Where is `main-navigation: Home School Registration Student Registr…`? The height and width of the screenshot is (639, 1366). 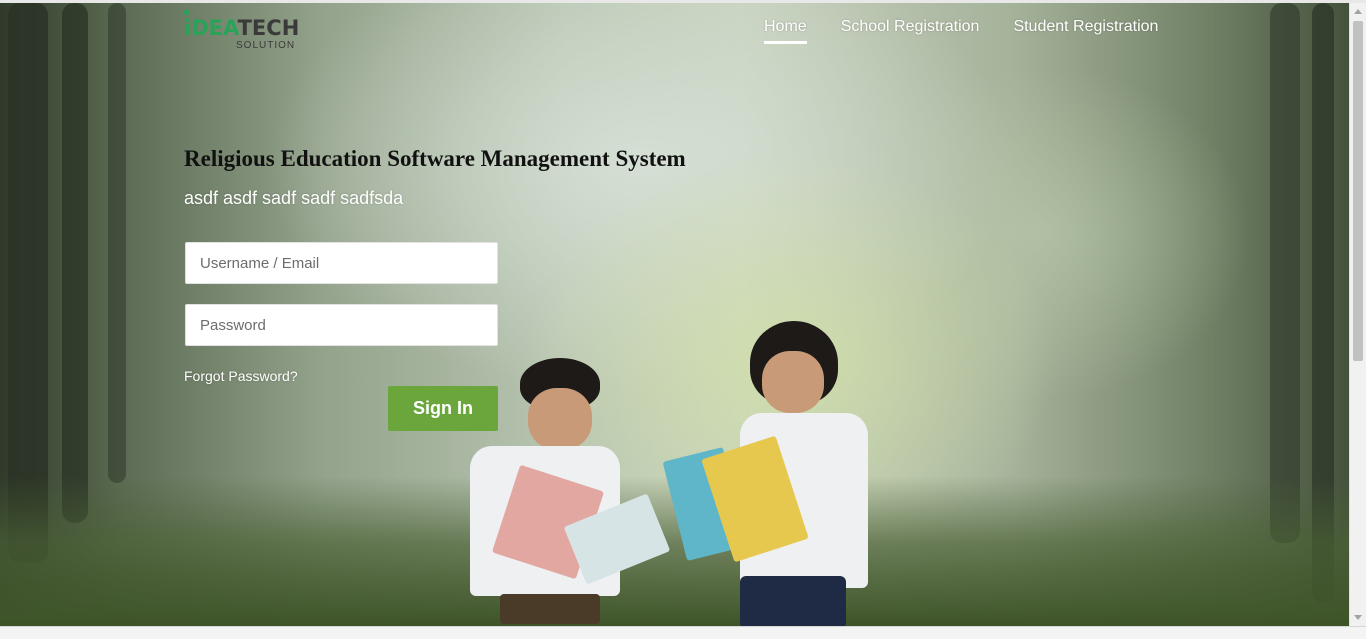
main-navigation: Home School Registration Student Registr… is located at coordinates (961, 31).